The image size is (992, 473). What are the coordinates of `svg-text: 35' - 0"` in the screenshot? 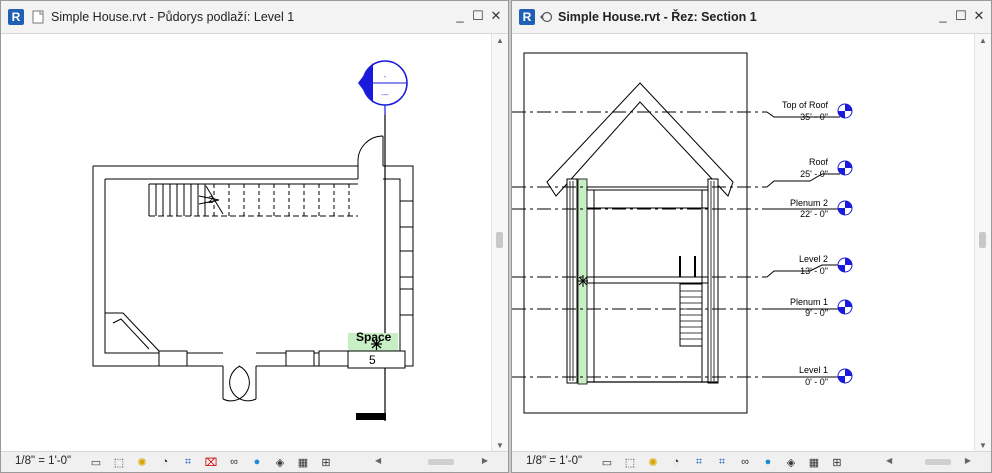 It's located at (814, 117).